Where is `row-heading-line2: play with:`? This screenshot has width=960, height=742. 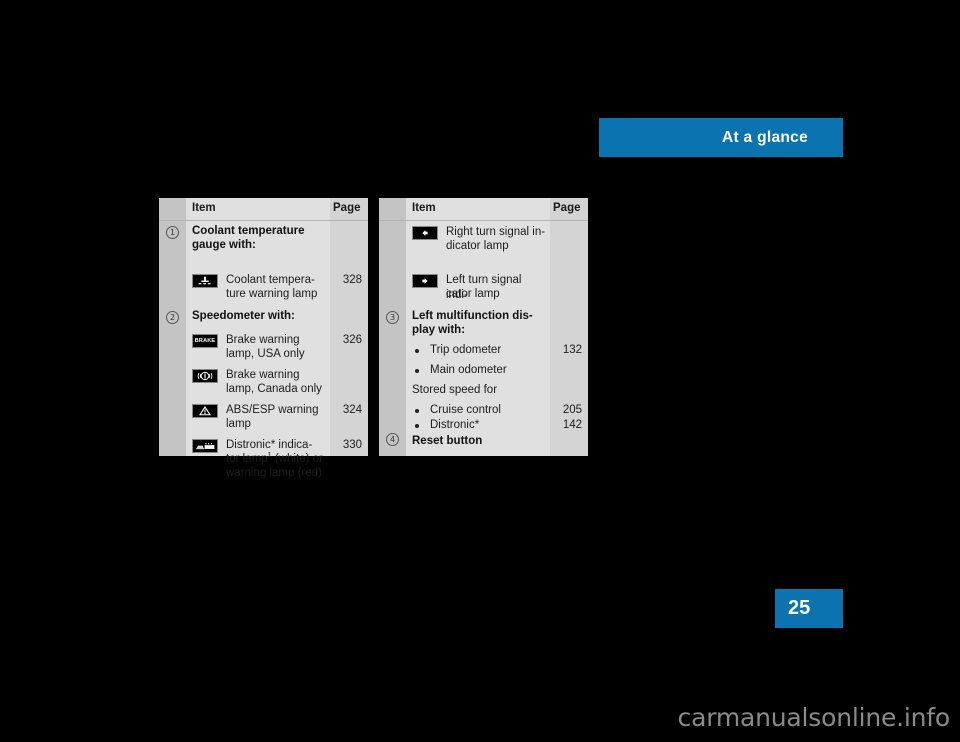
row-heading-line2: play with: is located at coordinates (439, 330).